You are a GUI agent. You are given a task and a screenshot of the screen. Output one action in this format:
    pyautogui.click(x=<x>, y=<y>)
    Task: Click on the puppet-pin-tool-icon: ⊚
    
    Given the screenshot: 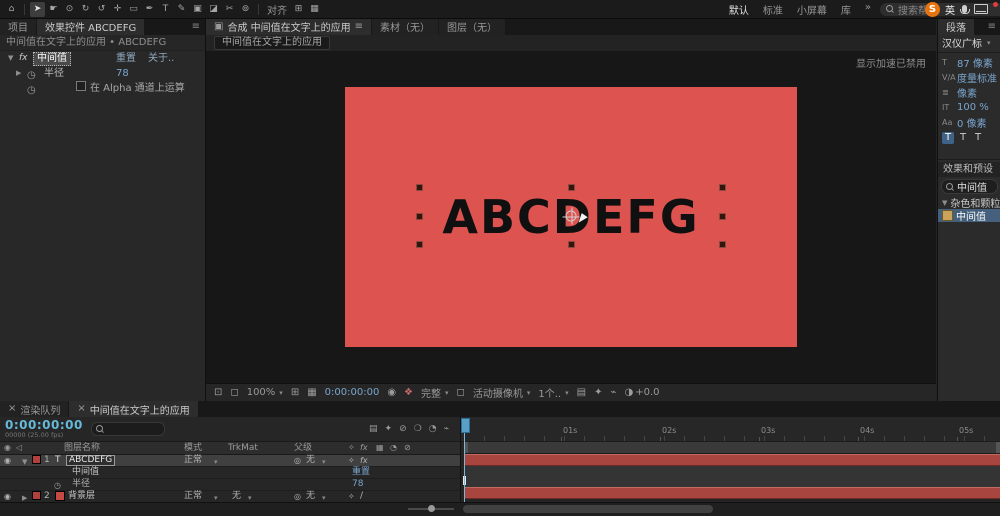 What is the action you would take?
    pyautogui.click(x=245, y=9)
    